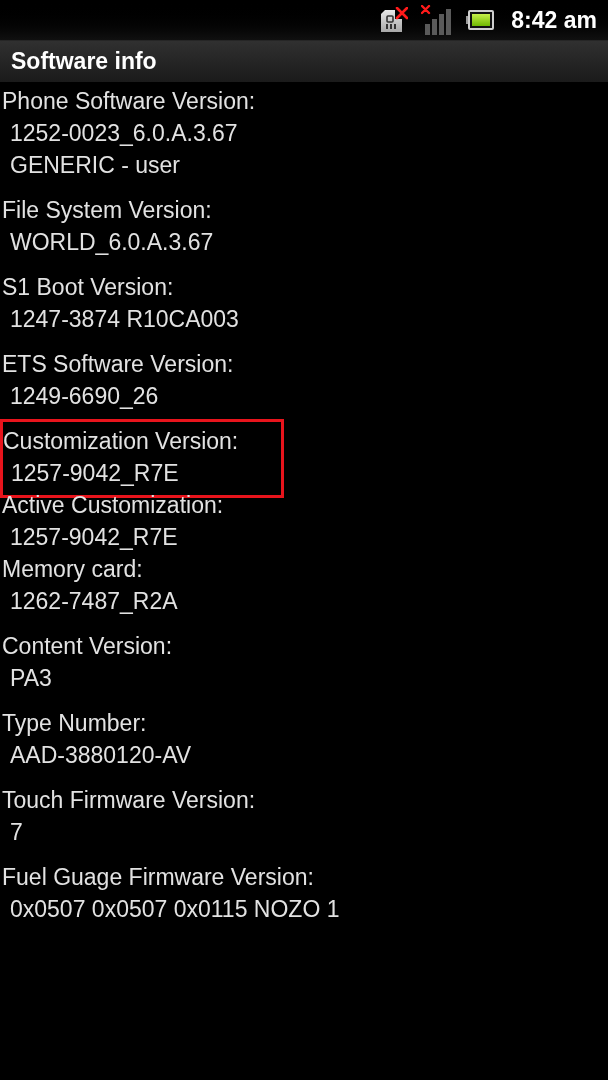 The width and height of the screenshot is (608, 1080). Describe the element at coordinates (124, 133) in the screenshot. I see `info-value: 1252-0023_6.0.A.3.67` at that location.